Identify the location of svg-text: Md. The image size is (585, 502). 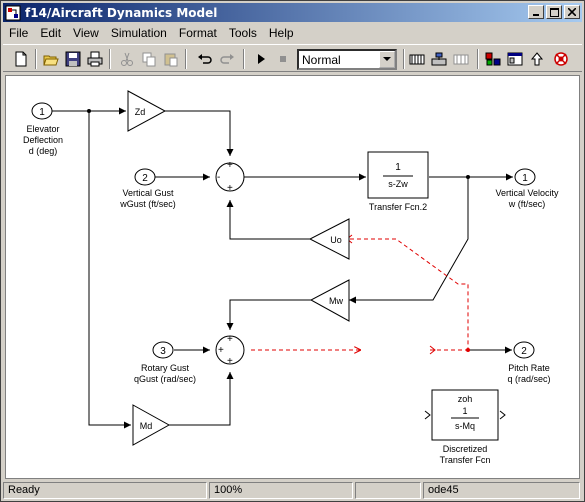
(146, 426).